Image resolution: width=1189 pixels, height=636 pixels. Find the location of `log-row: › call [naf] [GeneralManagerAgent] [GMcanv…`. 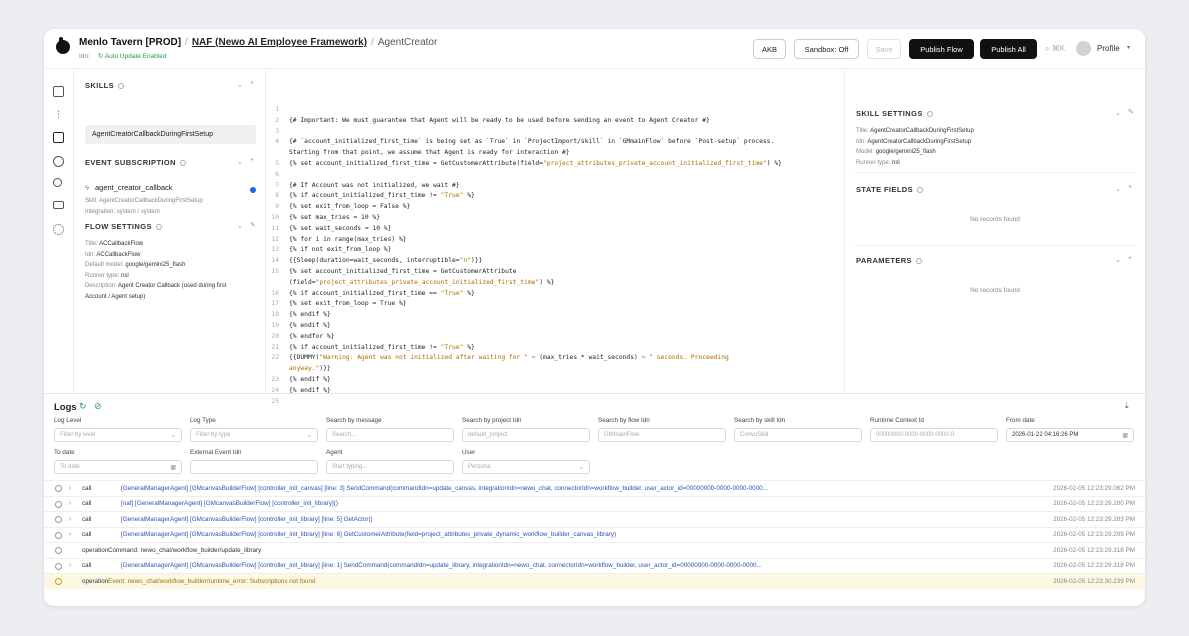

log-row: › call [naf] [GeneralManagerAgent] [GMcanv… is located at coordinates (594, 503).